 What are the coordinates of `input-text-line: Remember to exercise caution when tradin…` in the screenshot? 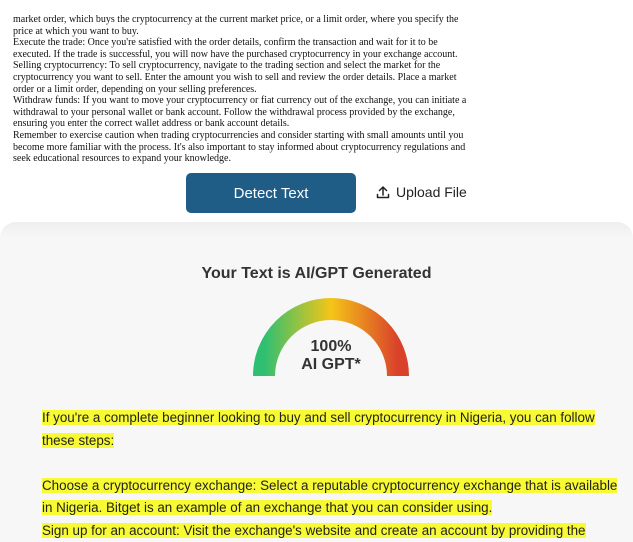 It's located at (238, 135).